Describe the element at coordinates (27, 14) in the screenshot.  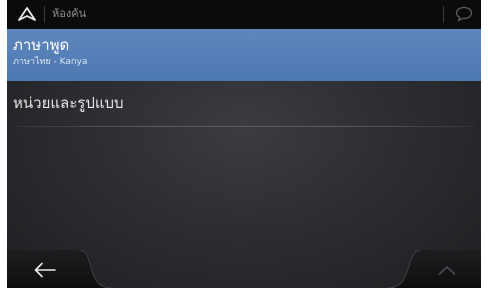
I see `navigation-arrow-icon` at that location.